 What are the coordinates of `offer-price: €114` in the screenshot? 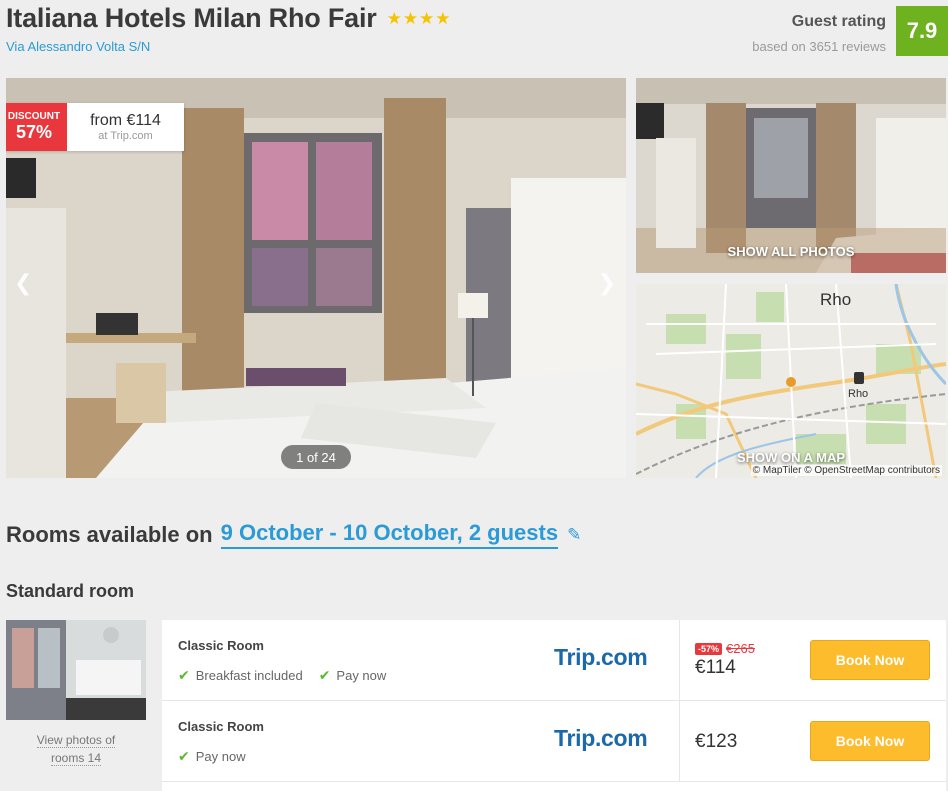 It's located at (715, 667).